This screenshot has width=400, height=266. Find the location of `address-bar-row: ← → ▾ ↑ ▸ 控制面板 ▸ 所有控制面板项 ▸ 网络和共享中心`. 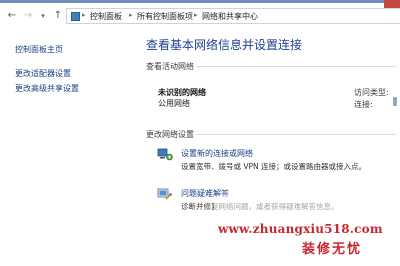

address-bar-row: ← → ▾ ↑ ▸ 控制面板 ▸ 所有控制面板项 ▸ 网络和共享中心 is located at coordinates (200, 18).